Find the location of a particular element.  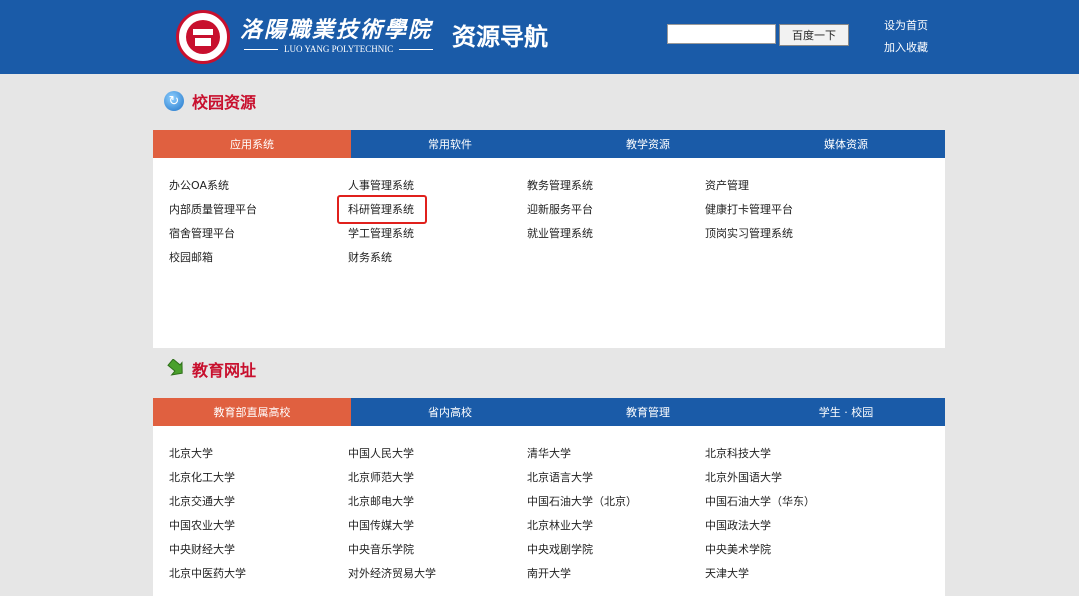

link-university: 中央财经大学 is located at coordinates (258, 550).